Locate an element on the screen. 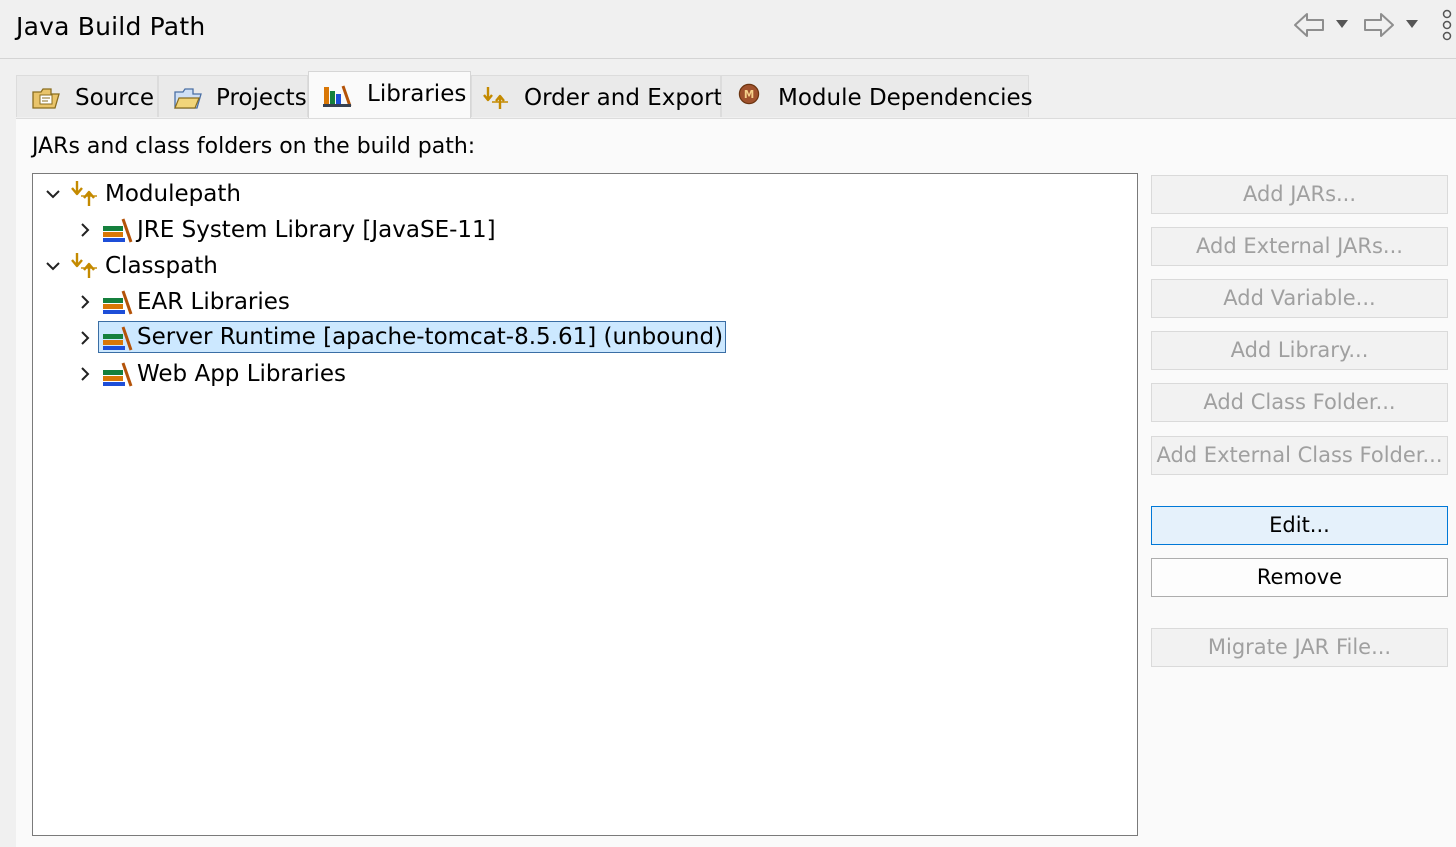 The image size is (1456, 847). remove-button: Remove is located at coordinates (1299, 577).